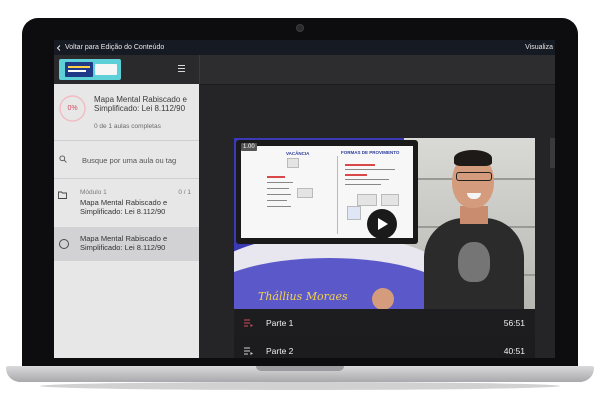 The width and height of the screenshot is (600, 400). I want to click on part-item: Parte 1 56:51, so click(384, 323).